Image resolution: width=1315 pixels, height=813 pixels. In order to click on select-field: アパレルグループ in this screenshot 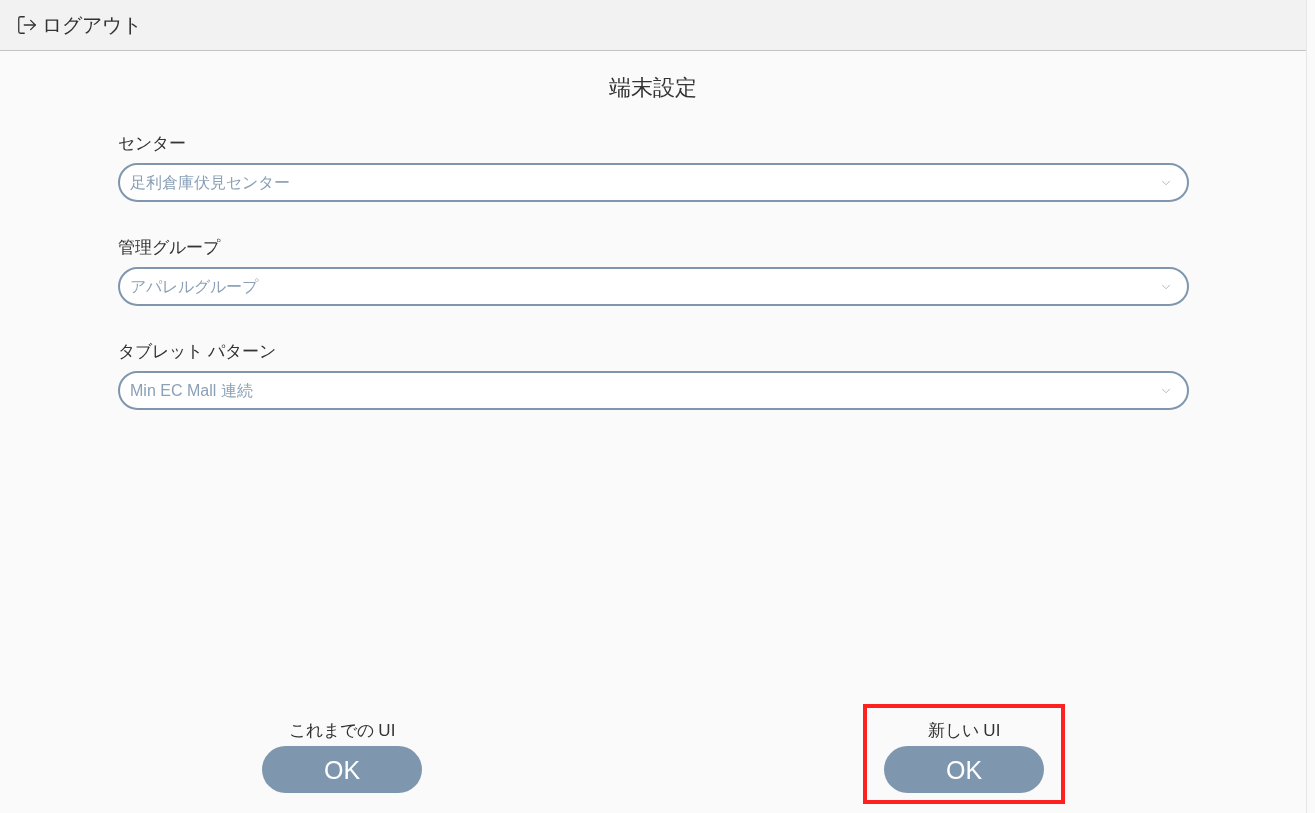, I will do `click(653, 286)`.